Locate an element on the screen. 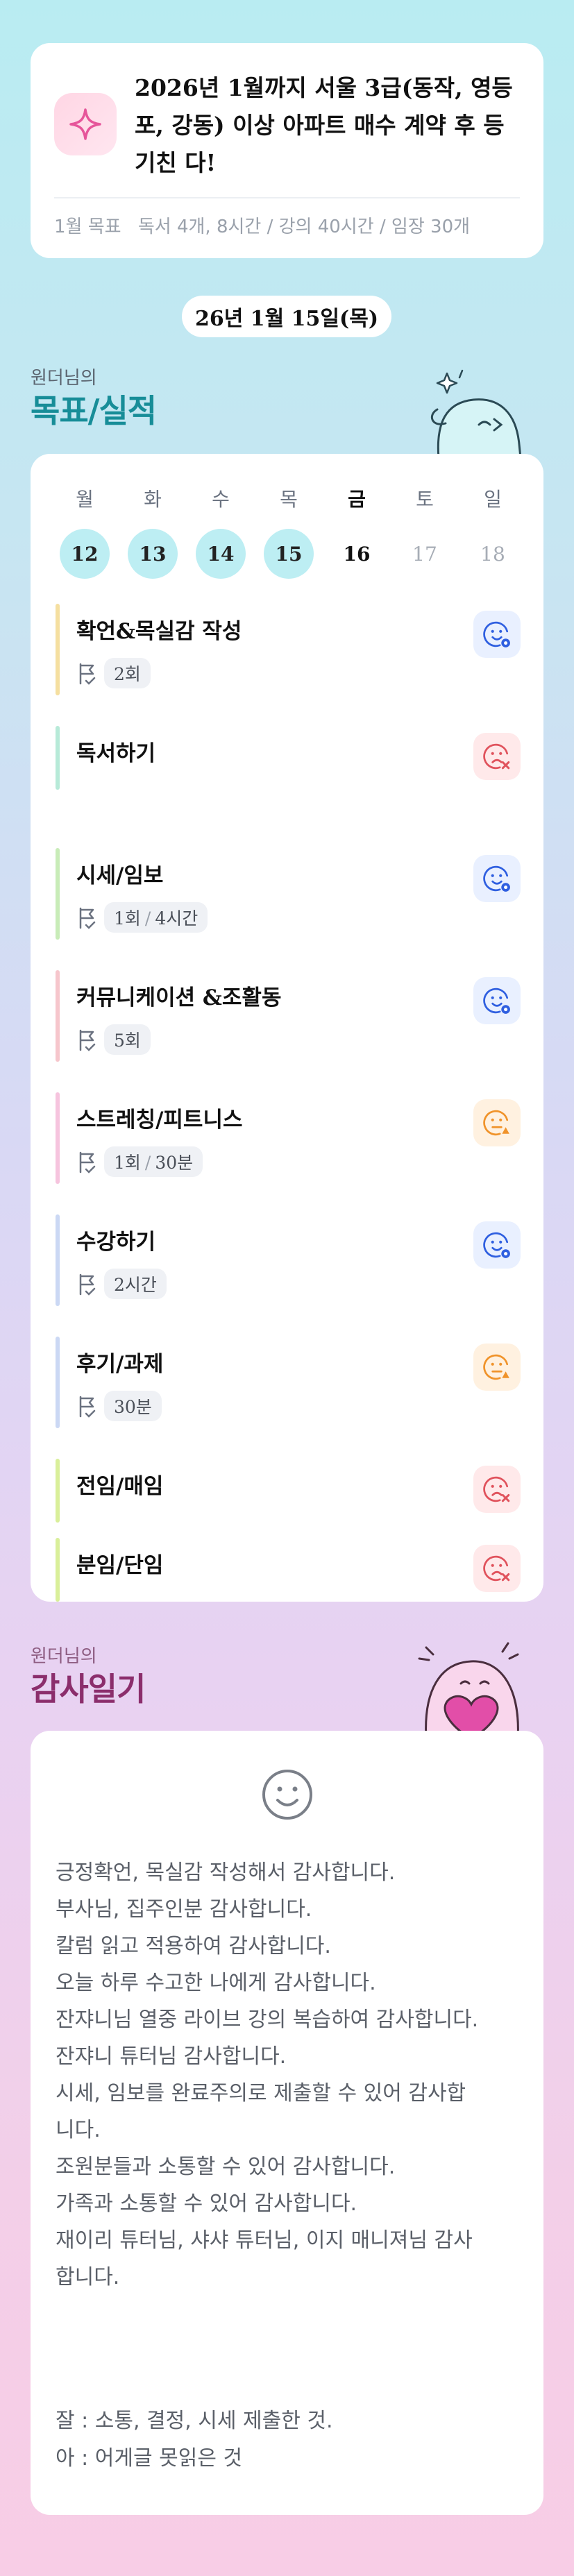  gratitude-line: 시세, 임보를 완료주의로 제출할 수 있어 감사합 is located at coordinates (261, 2093).